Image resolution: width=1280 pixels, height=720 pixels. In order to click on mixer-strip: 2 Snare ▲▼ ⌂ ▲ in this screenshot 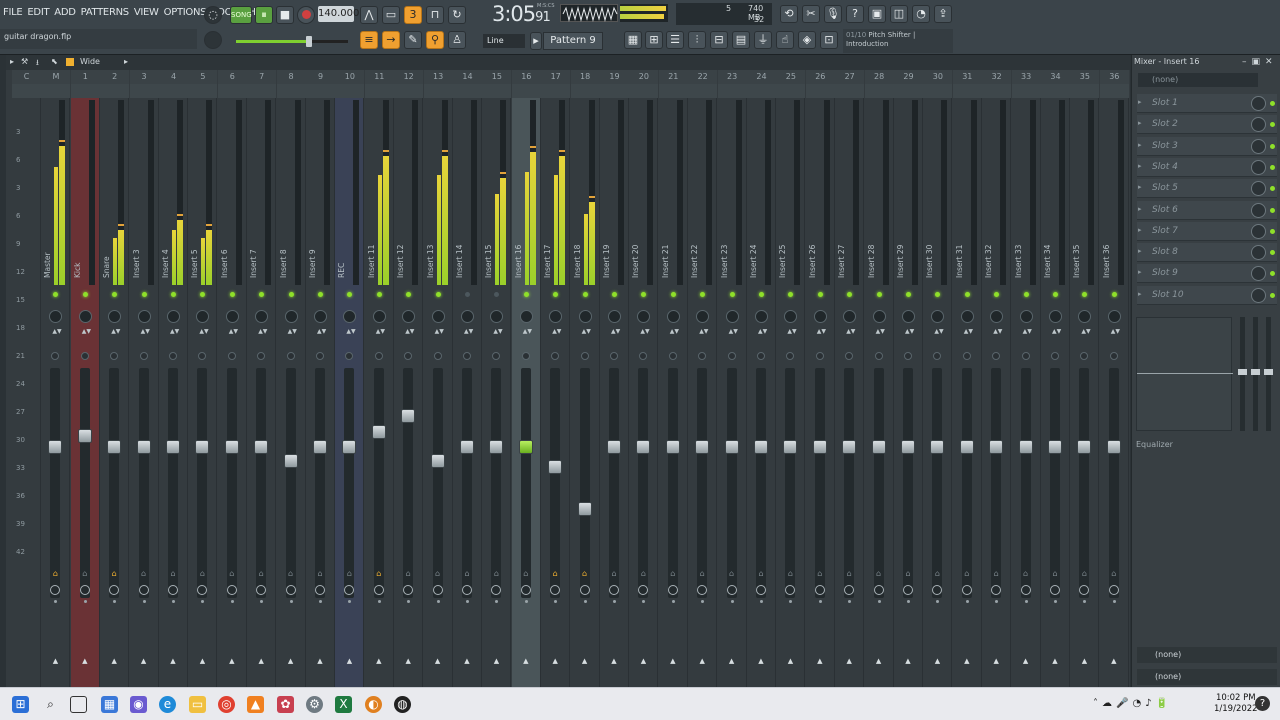, I will do `click(115, 378)`.